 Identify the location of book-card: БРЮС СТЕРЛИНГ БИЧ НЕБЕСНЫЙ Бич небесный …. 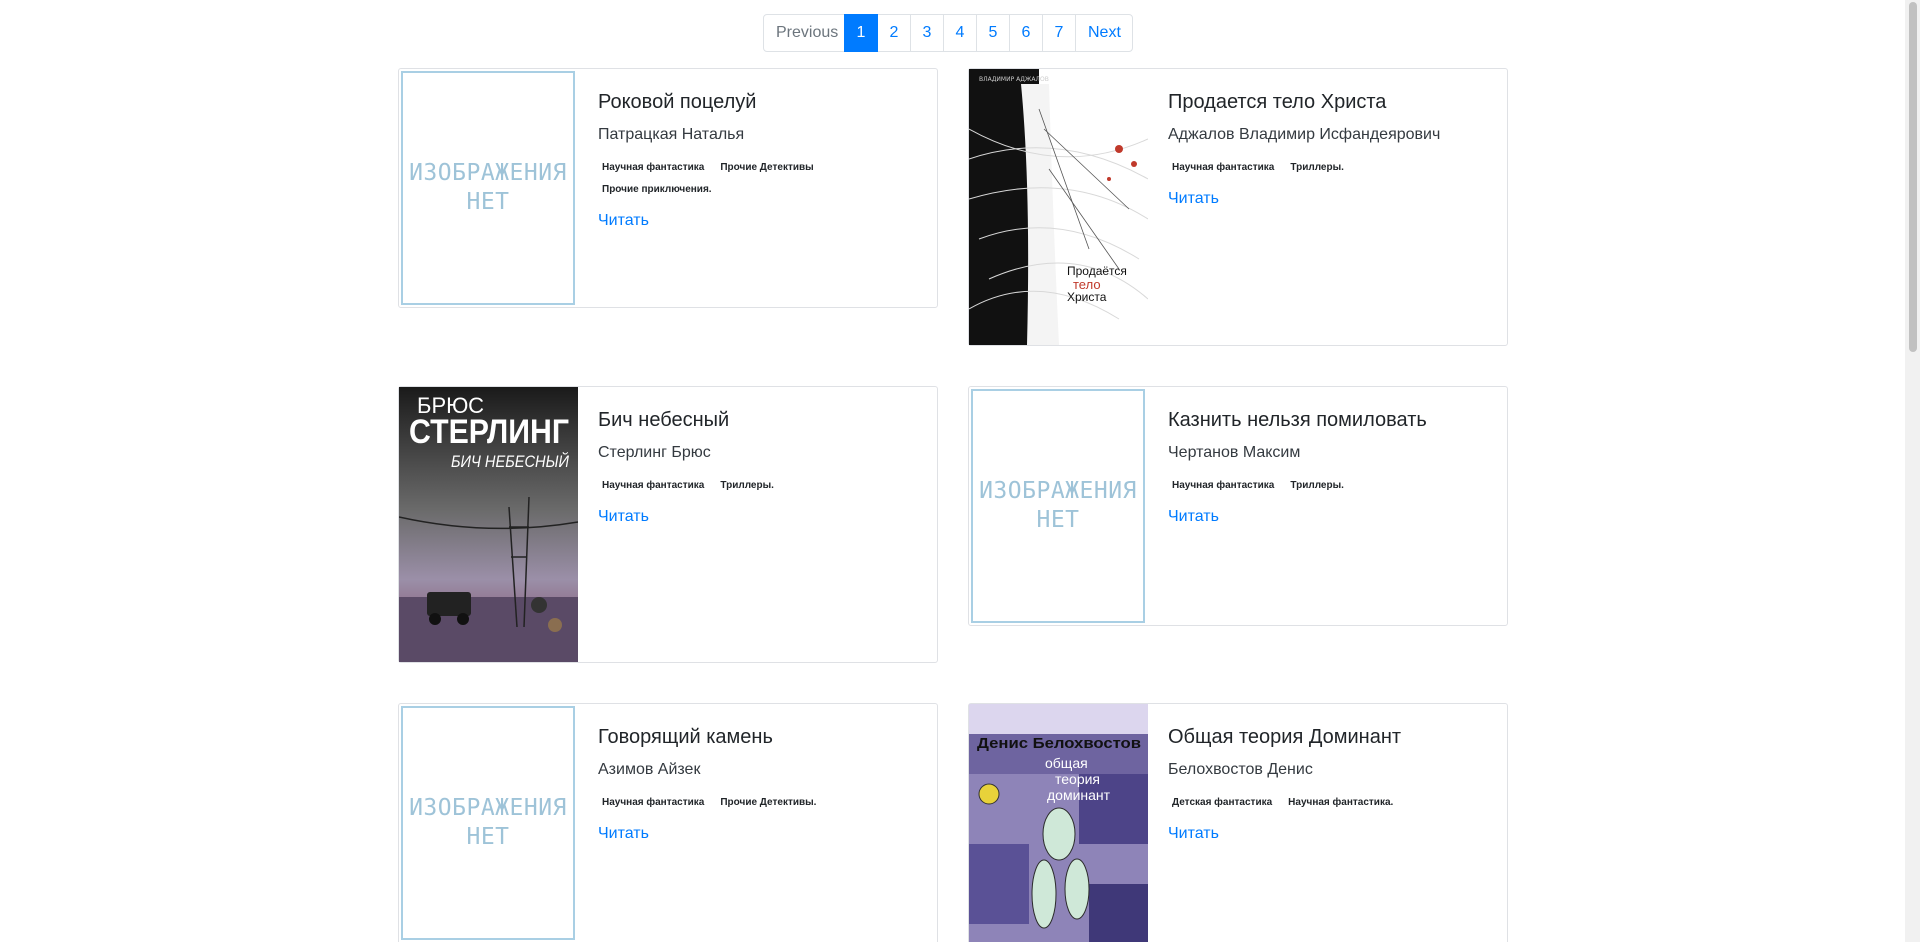
(668, 524).